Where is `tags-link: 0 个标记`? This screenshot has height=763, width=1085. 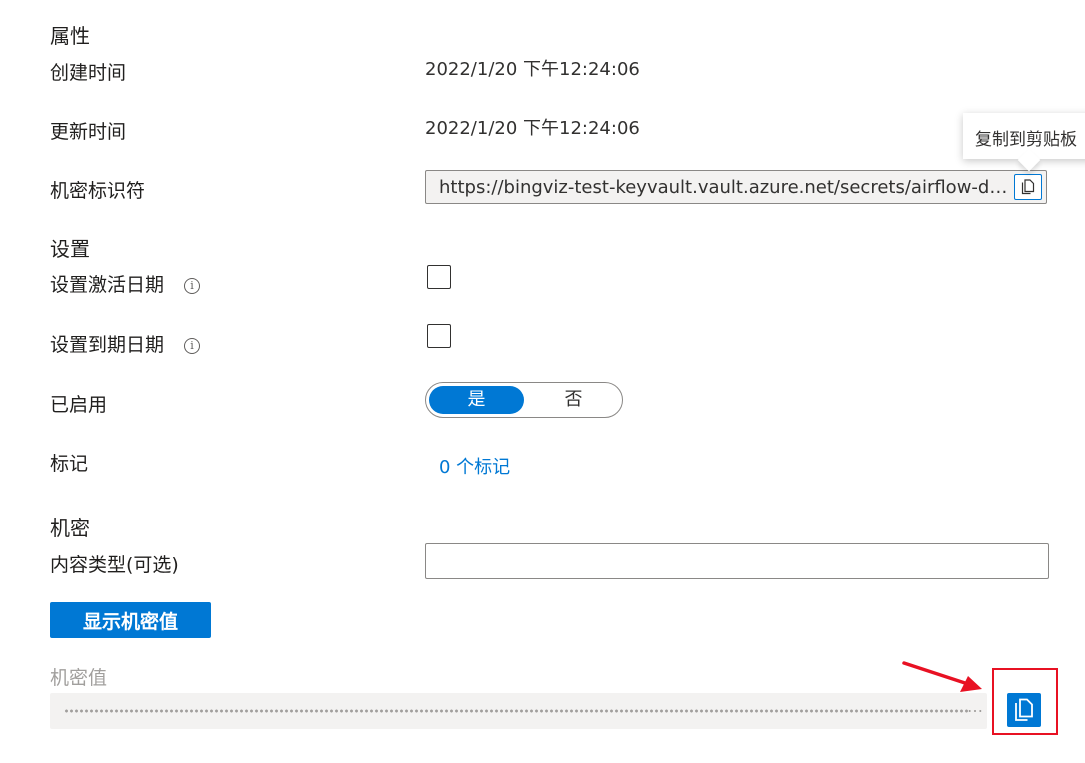 tags-link: 0 个标记 is located at coordinates (474, 466).